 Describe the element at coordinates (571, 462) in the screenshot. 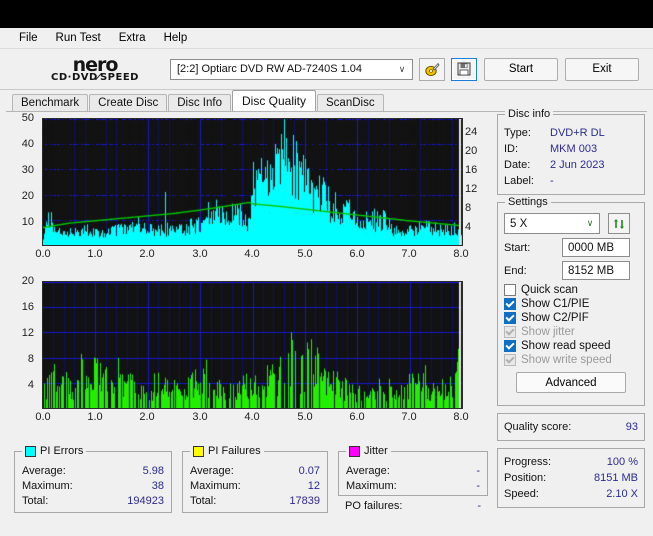

I see `progress-row: Progress: 100 %` at that location.